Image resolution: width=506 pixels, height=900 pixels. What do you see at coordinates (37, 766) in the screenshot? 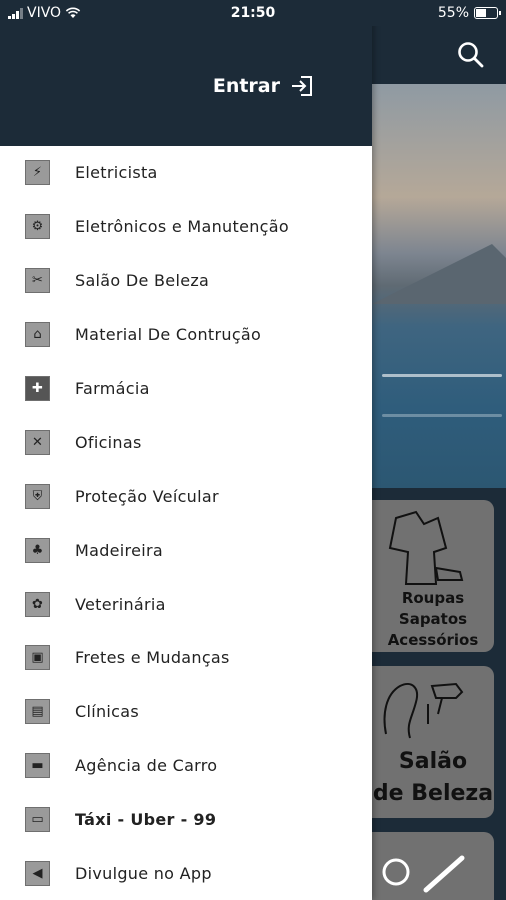
I see `car-agency-icon: ▬` at bounding box center [37, 766].